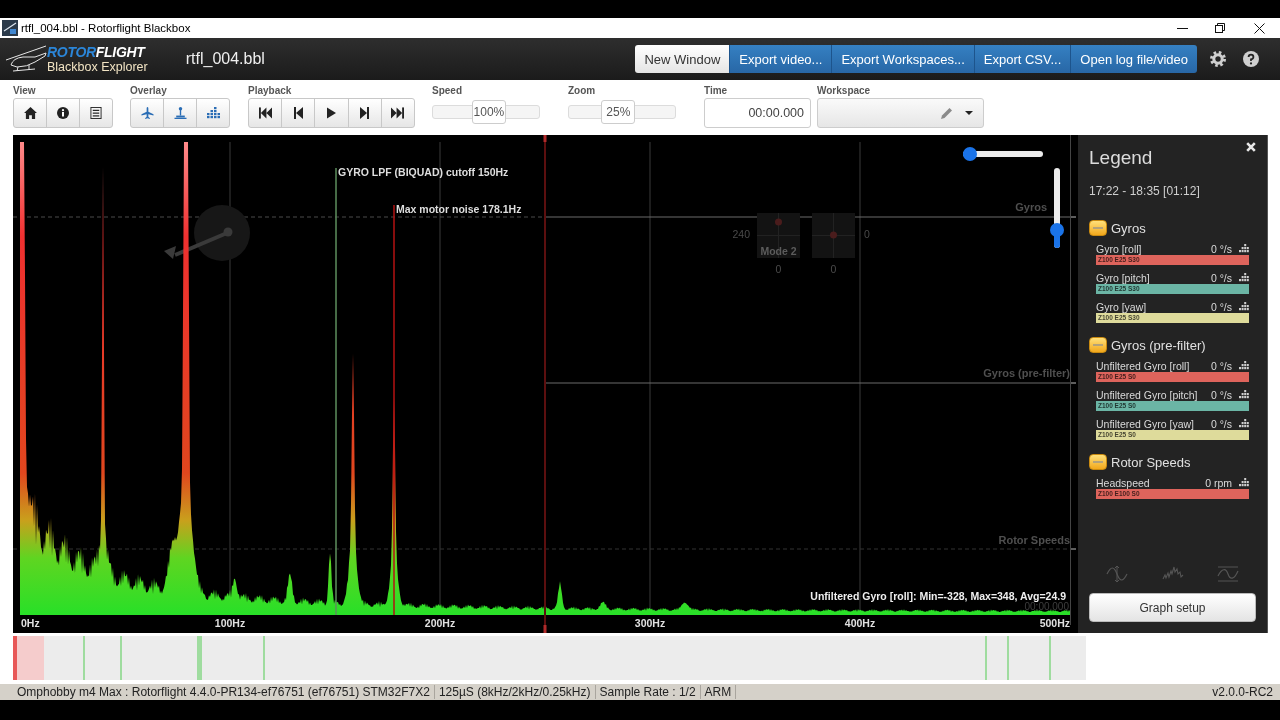  I want to click on aircraft-overlay-button, so click(147, 113).